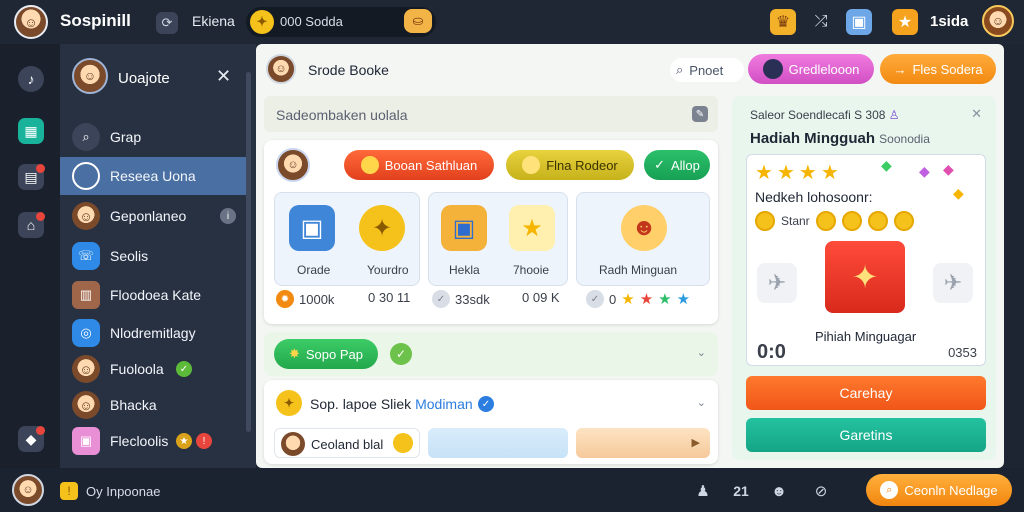  I want to click on purple-action-button: Gredlelooon, so click(811, 69).